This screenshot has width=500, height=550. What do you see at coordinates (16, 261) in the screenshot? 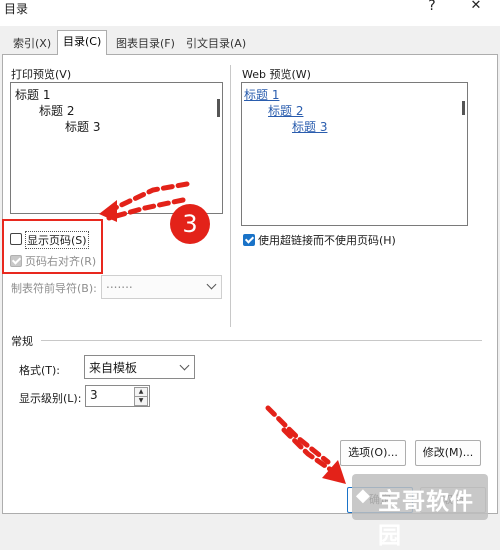
I see `right-align-checkbox` at bounding box center [16, 261].